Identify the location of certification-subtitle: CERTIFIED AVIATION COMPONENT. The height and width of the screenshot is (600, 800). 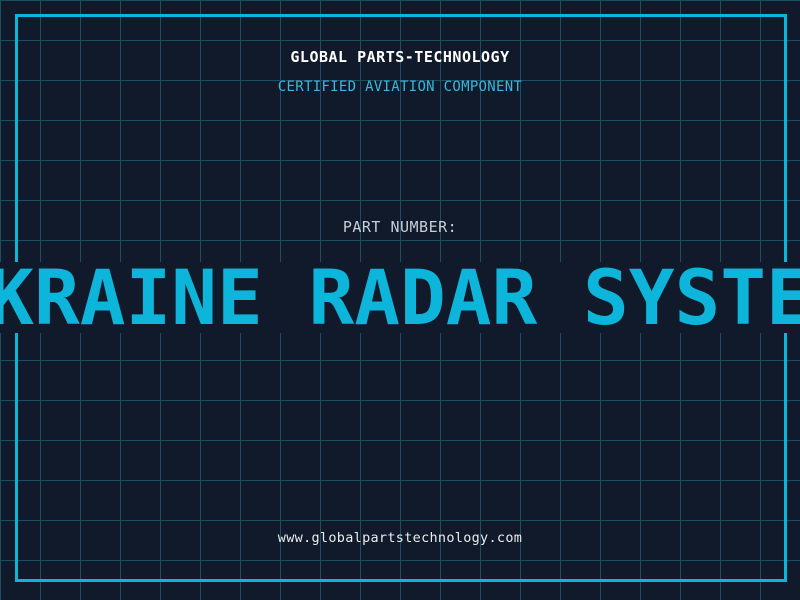
(400, 87).